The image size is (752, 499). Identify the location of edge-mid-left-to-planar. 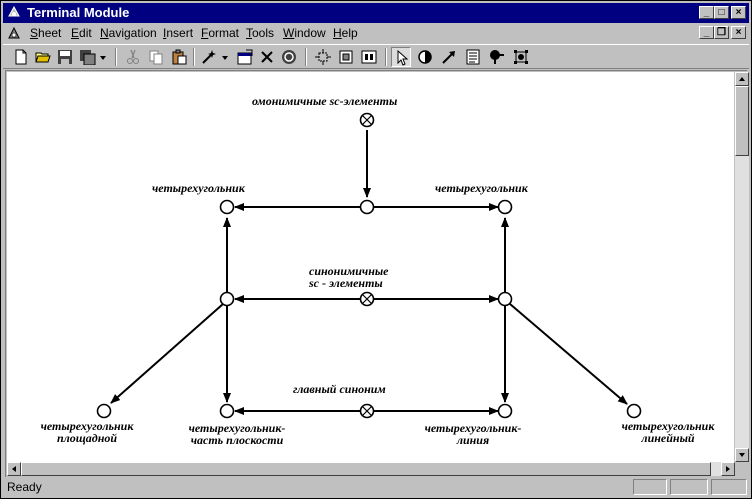
(167, 353).